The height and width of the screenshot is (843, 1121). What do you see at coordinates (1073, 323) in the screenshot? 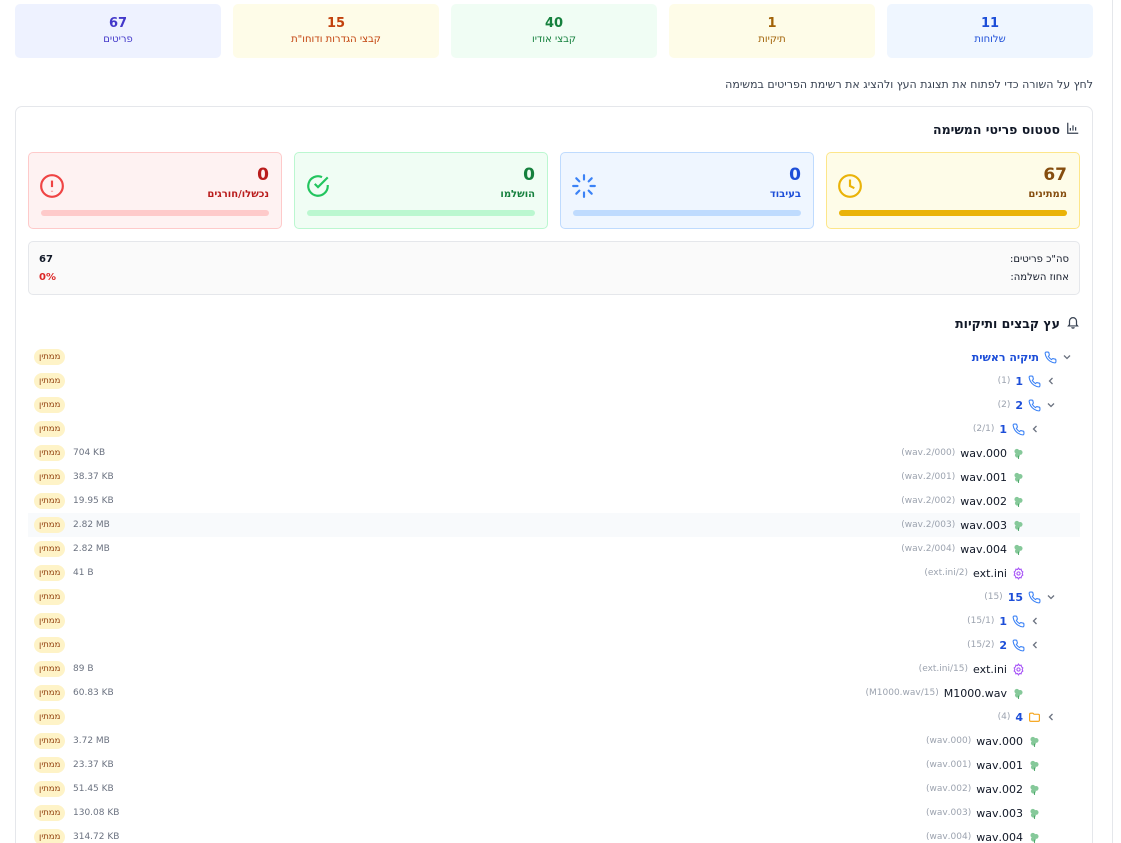
I see `bell-icon` at bounding box center [1073, 323].